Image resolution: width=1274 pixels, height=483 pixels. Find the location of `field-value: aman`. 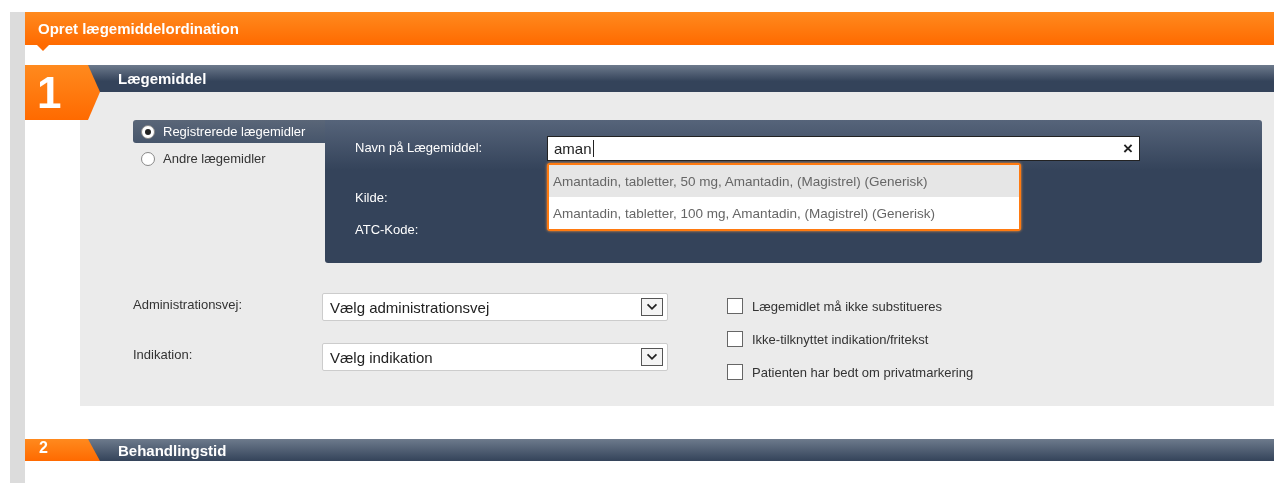

field-value: aman is located at coordinates (574, 148).